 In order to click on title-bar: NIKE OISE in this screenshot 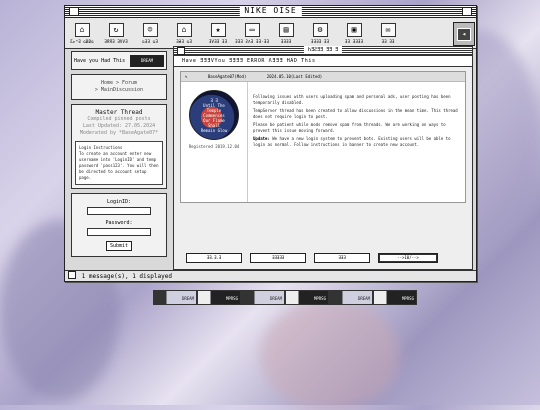, I will do `click(270, 12)`.